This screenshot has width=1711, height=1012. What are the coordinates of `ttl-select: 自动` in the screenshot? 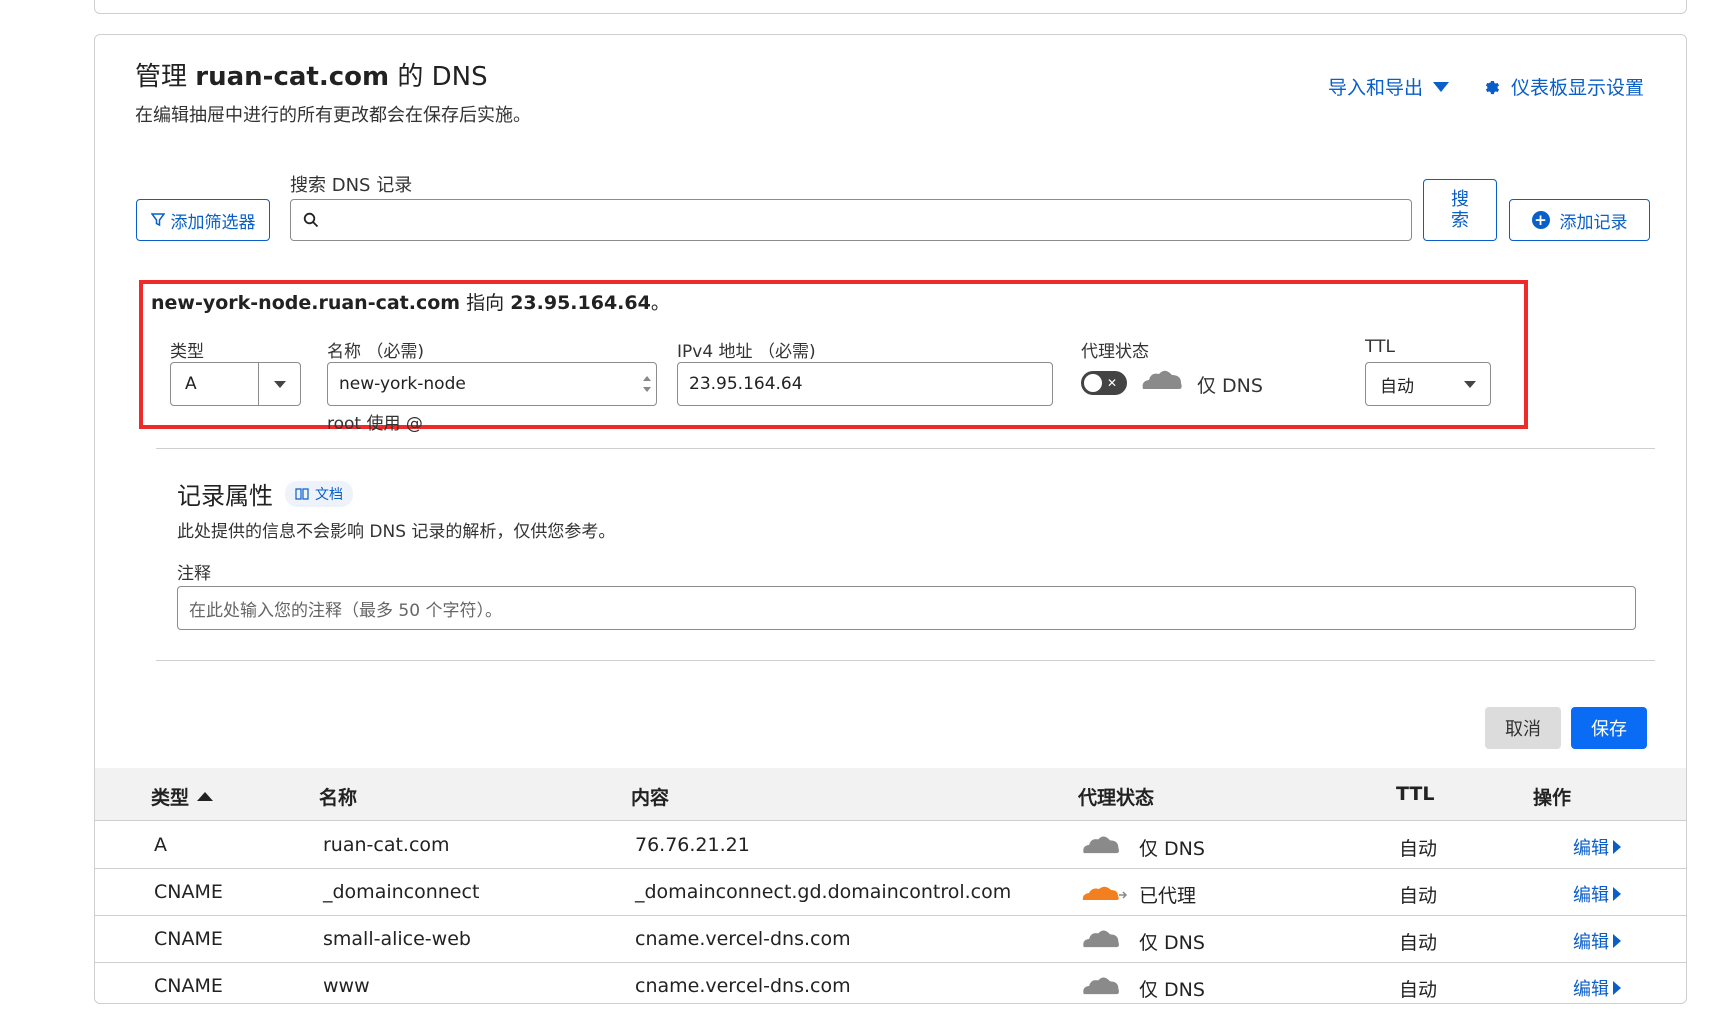 It's located at (1428, 384).